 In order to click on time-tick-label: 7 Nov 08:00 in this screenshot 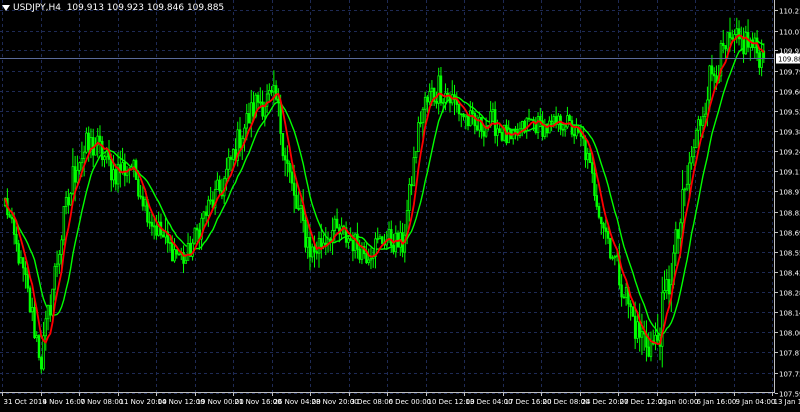, I will do `click(102, 402)`.